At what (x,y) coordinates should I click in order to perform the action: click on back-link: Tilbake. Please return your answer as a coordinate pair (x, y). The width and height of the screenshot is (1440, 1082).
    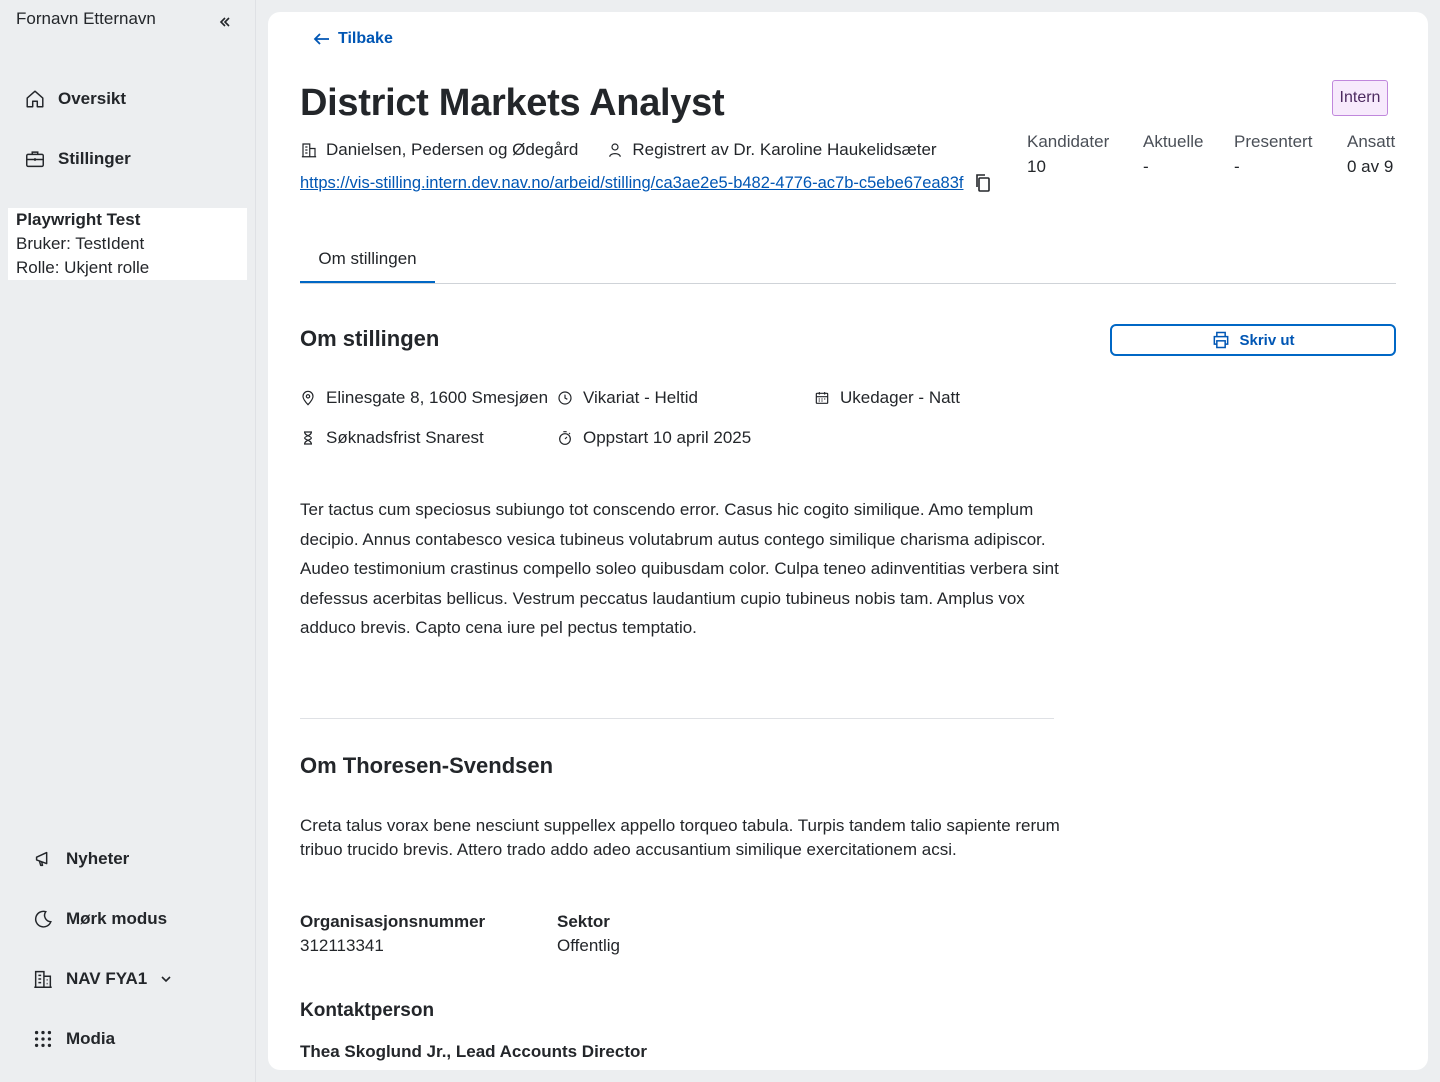
    Looking at the image, I should click on (352, 39).